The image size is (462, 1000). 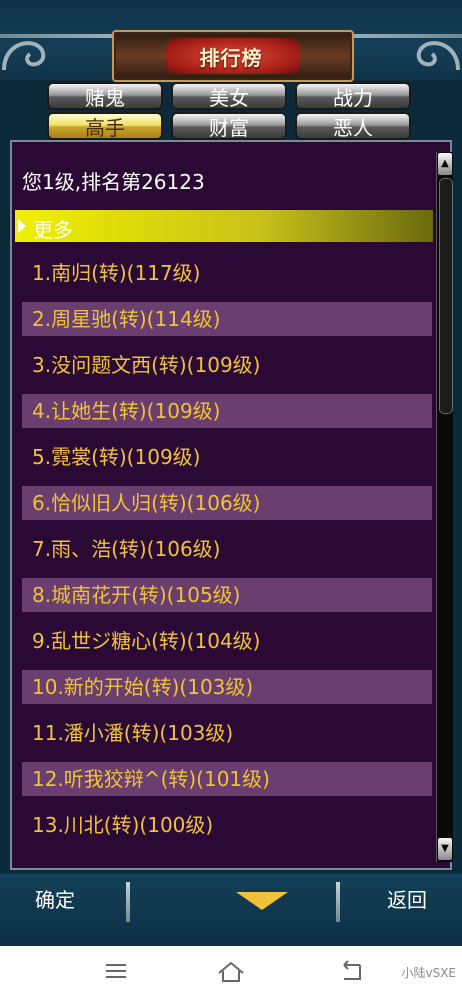 What do you see at coordinates (231, 58) in the screenshot?
I see `page-title: 排行榜` at bounding box center [231, 58].